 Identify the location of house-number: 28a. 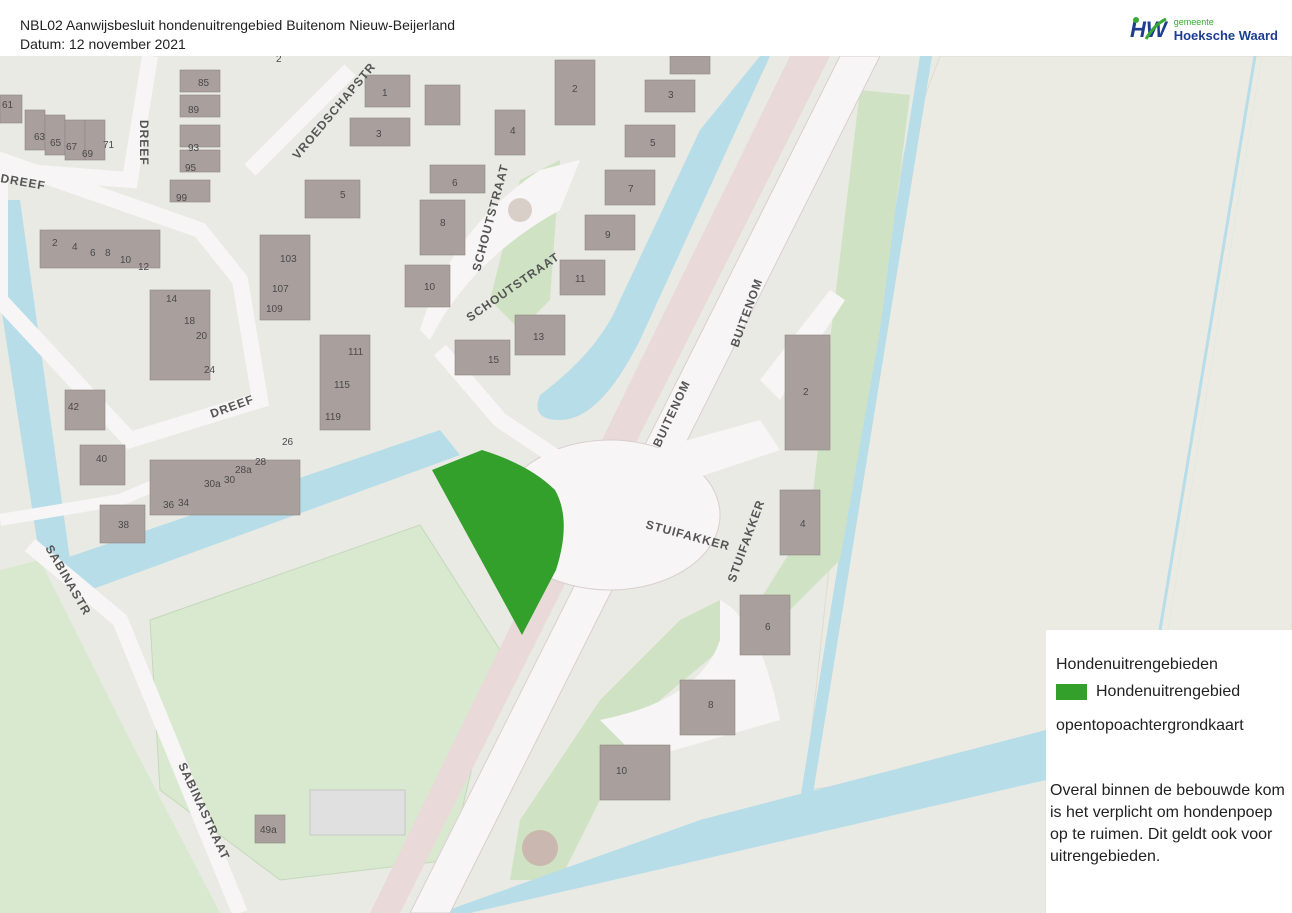
(243, 470).